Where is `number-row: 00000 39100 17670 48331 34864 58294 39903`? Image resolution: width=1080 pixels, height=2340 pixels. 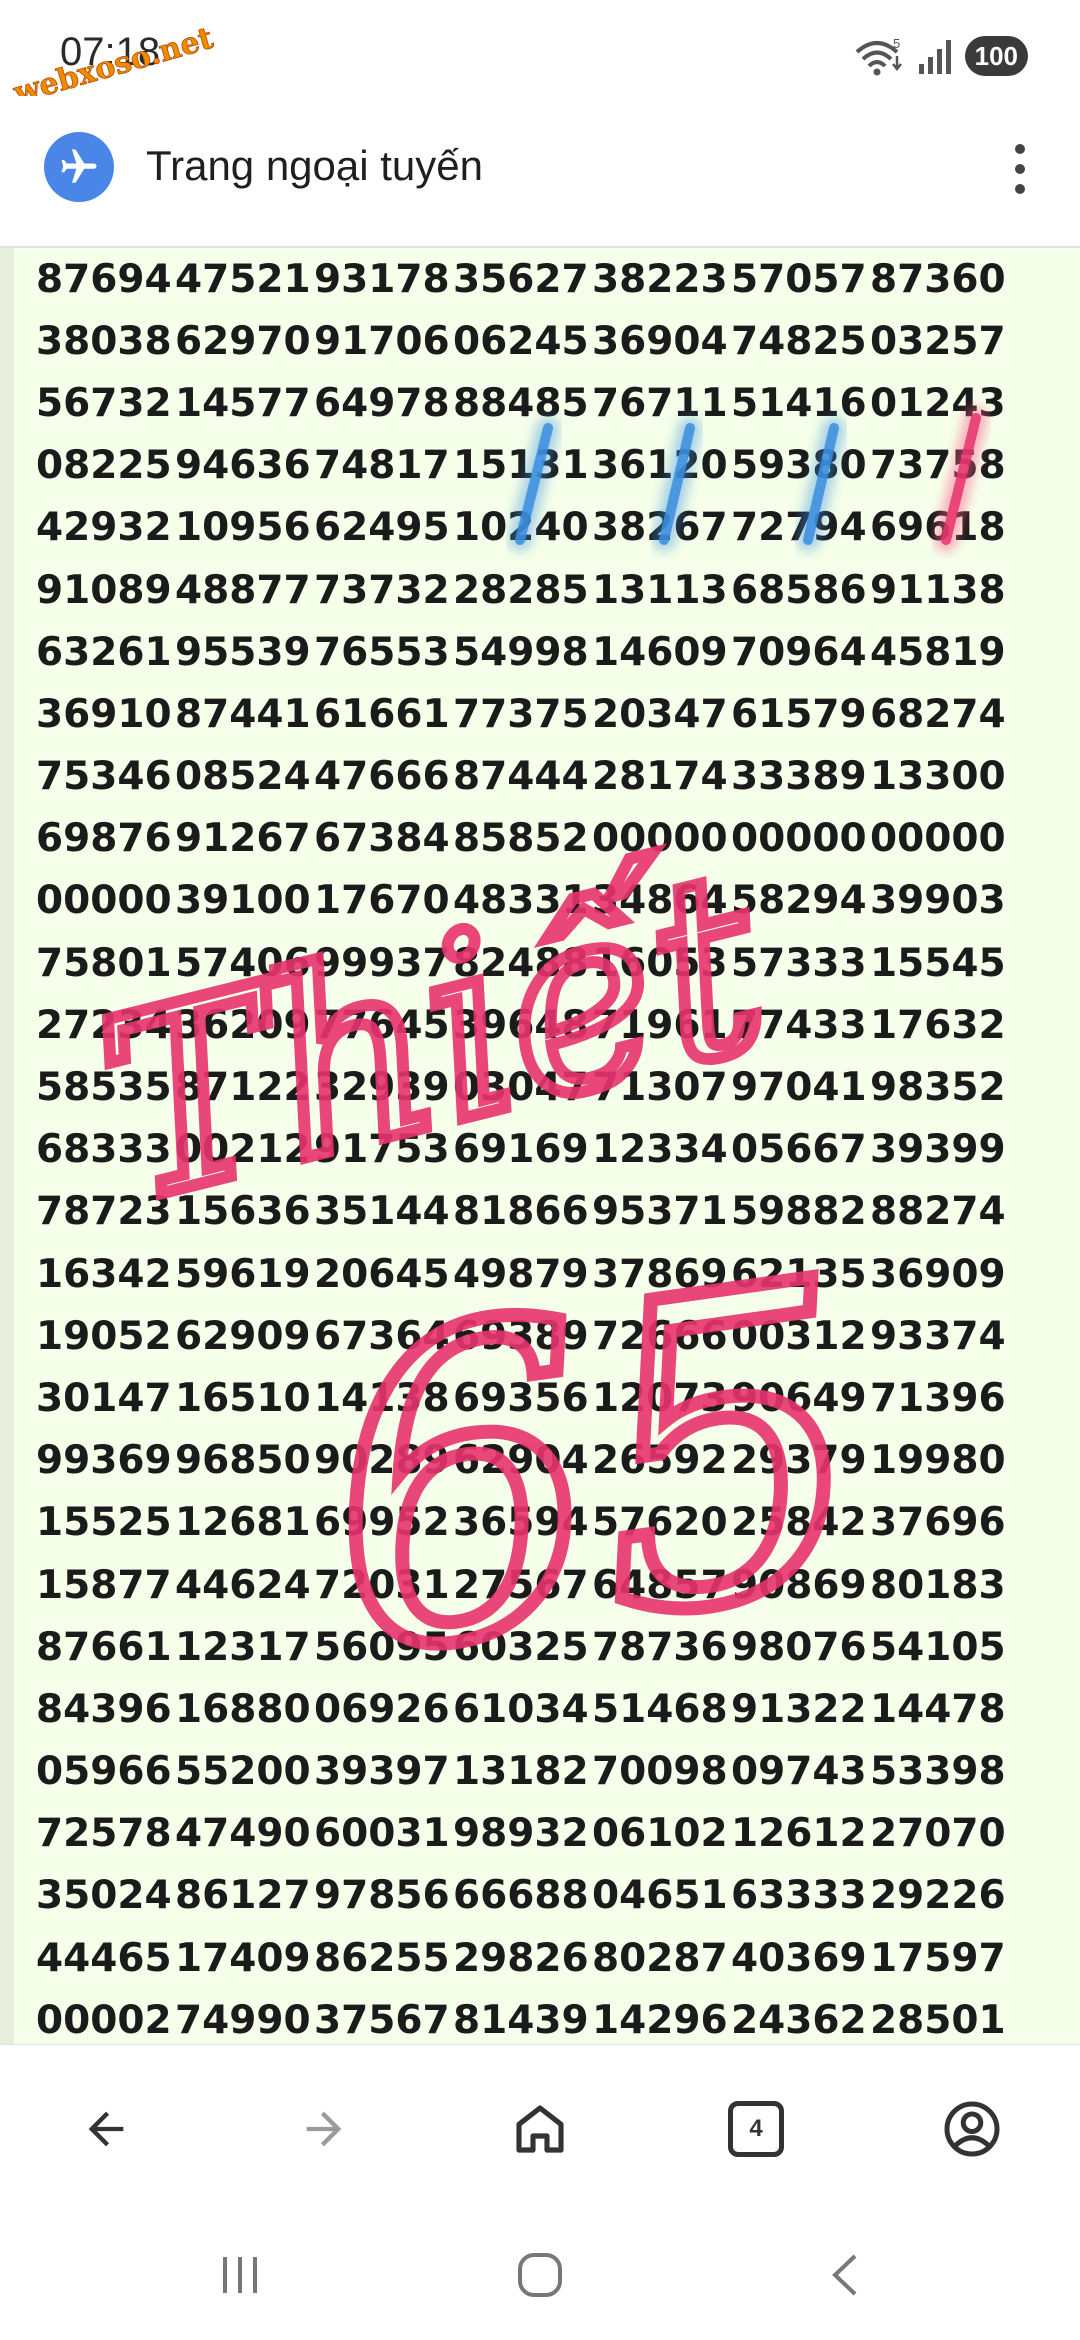 number-row: 00000 39100 17670 48331 34864 58294 39903 is located at coordinates (556, 901).